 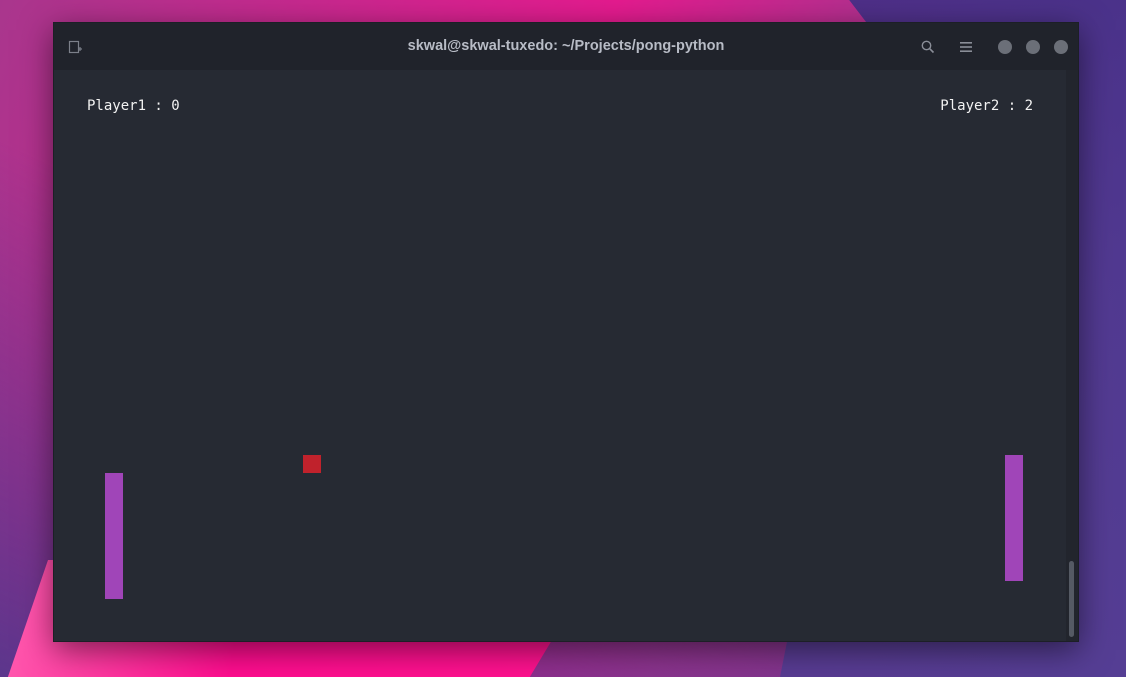 What do you see at coordinates (1033, 47) in the screenshot?
I see `maximize-button` at bounding box center [1033, 47].